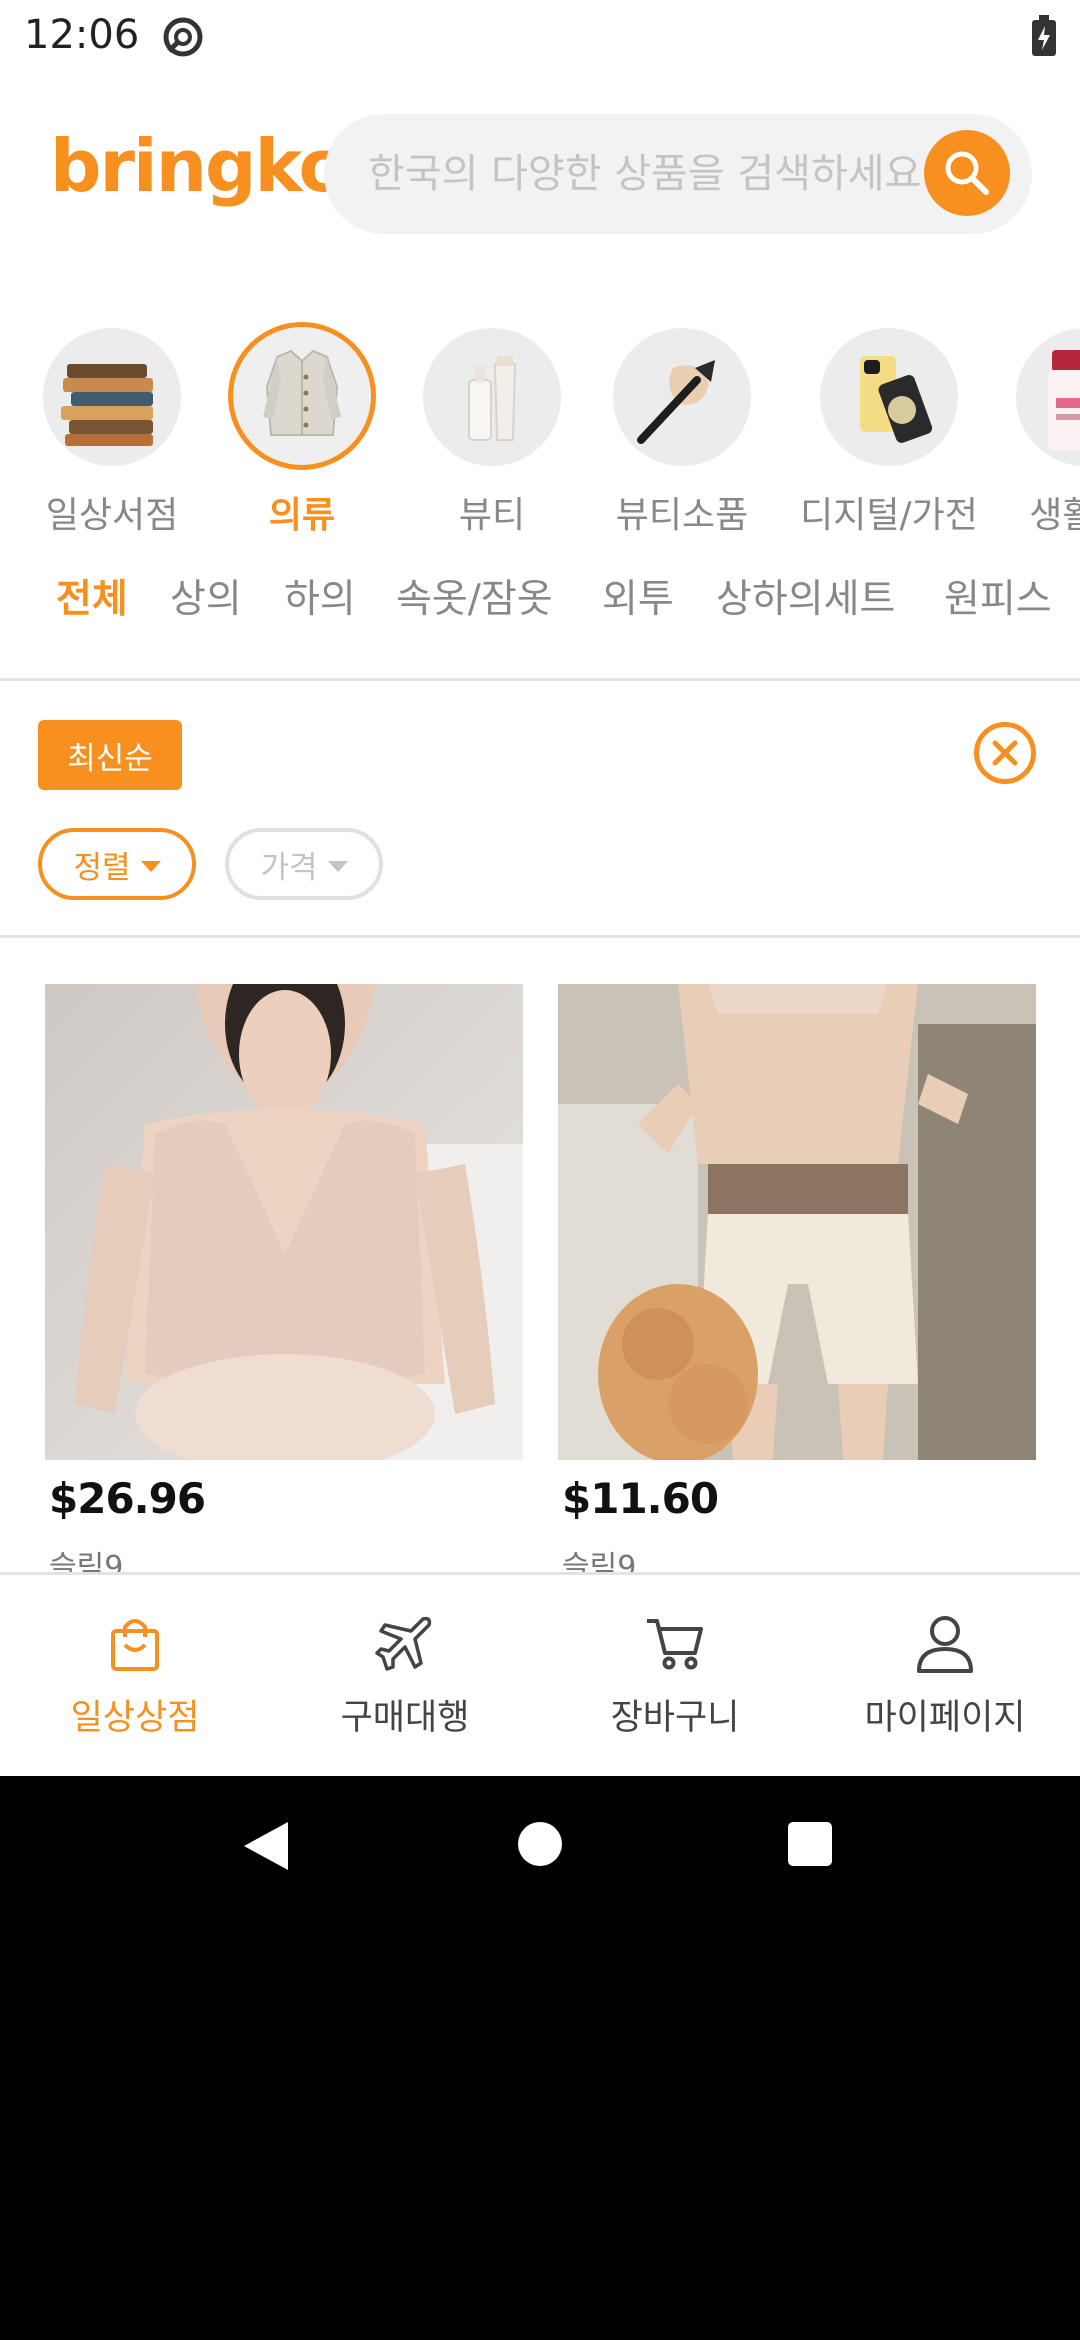  I want to click on bottom-navigation: 일상상점 구매대행 장바구니 마이페이지, so click(540, 1674).